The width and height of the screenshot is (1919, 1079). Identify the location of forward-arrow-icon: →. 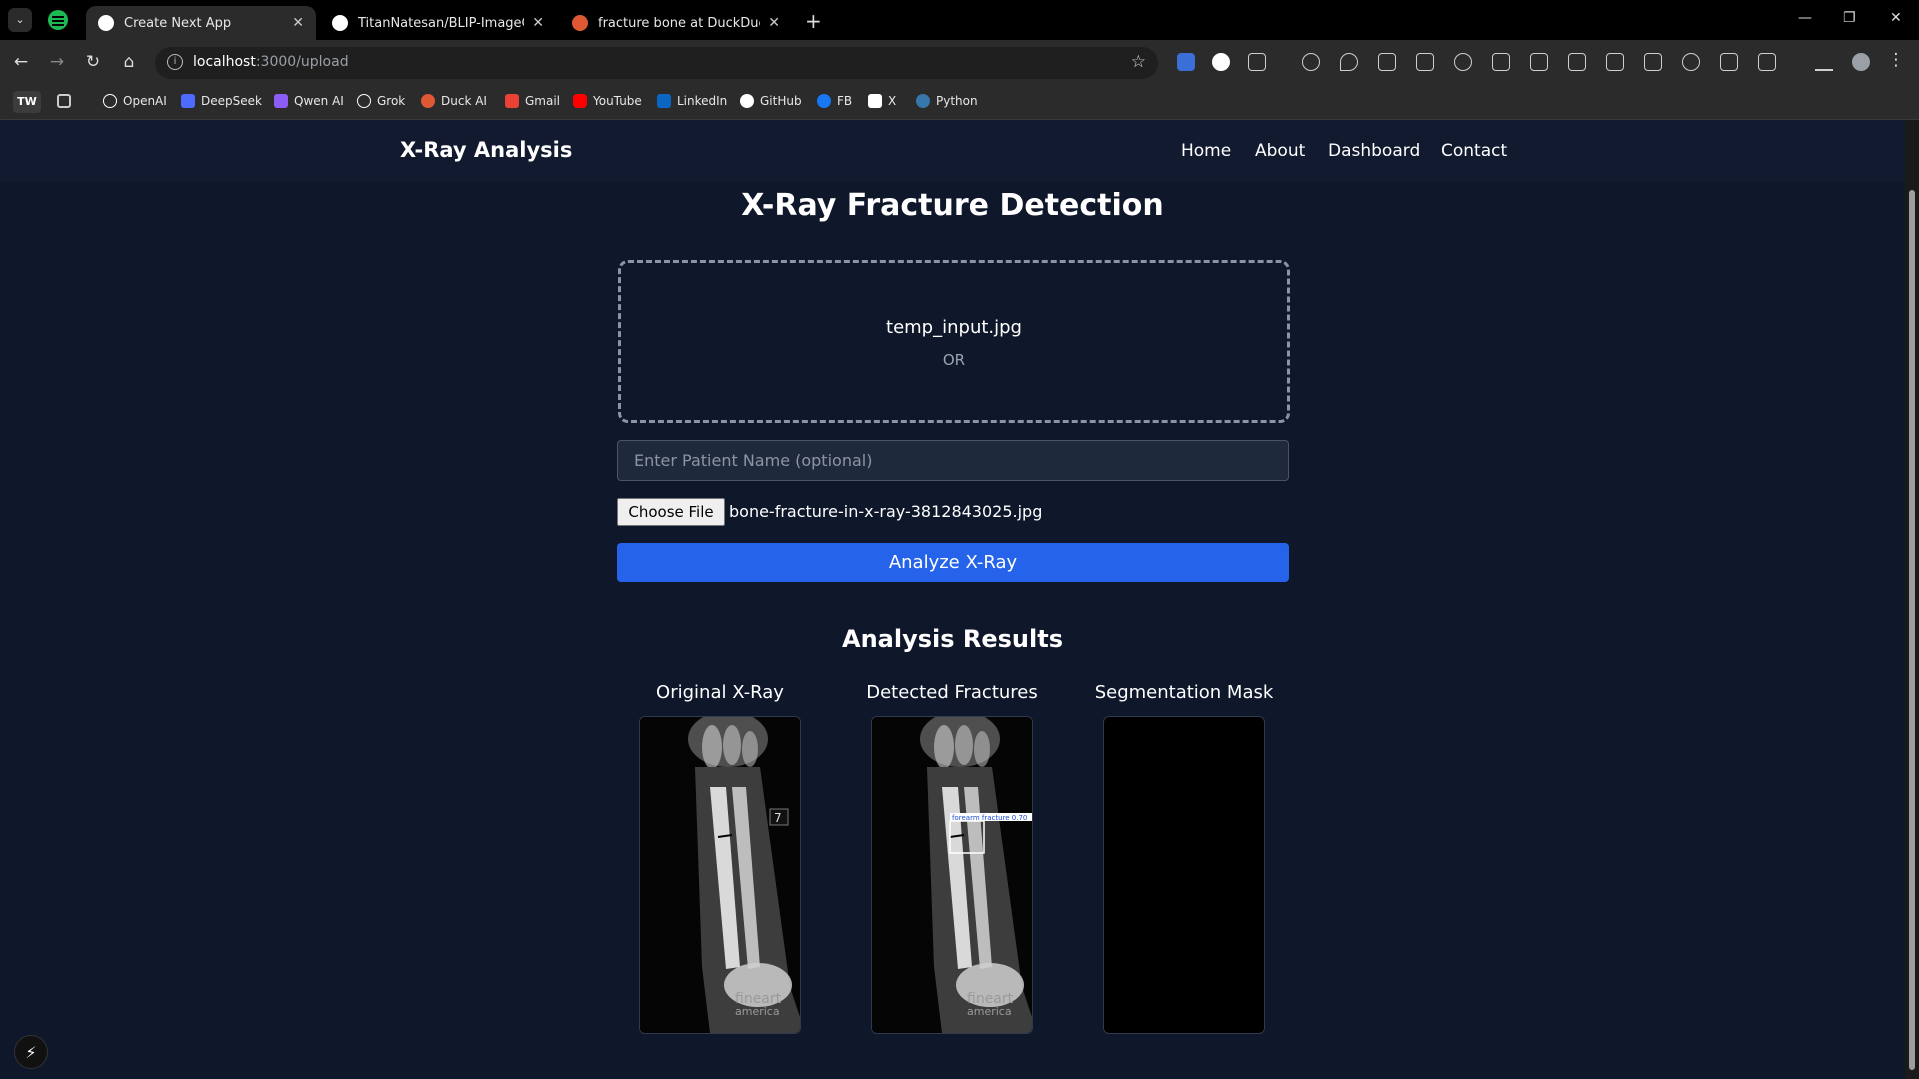
(57, 62).